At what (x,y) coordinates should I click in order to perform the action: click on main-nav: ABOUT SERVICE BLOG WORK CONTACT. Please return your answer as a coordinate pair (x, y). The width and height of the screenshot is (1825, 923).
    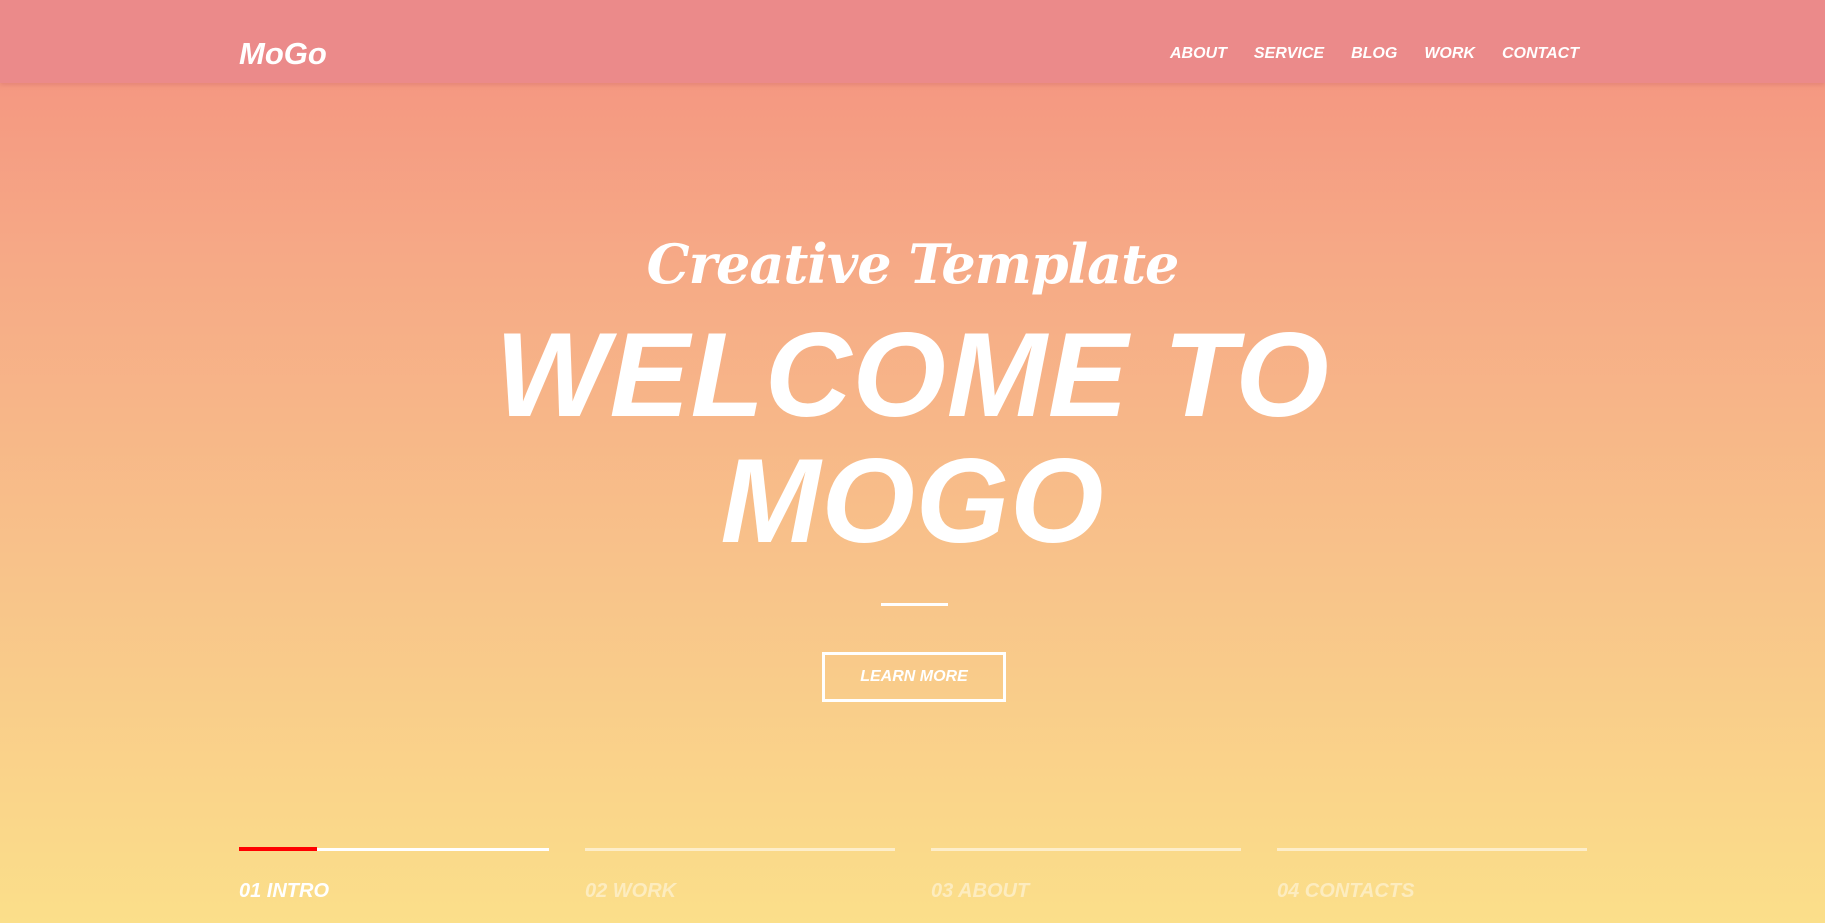
    Looking at the image, I should click on (1374, 54).